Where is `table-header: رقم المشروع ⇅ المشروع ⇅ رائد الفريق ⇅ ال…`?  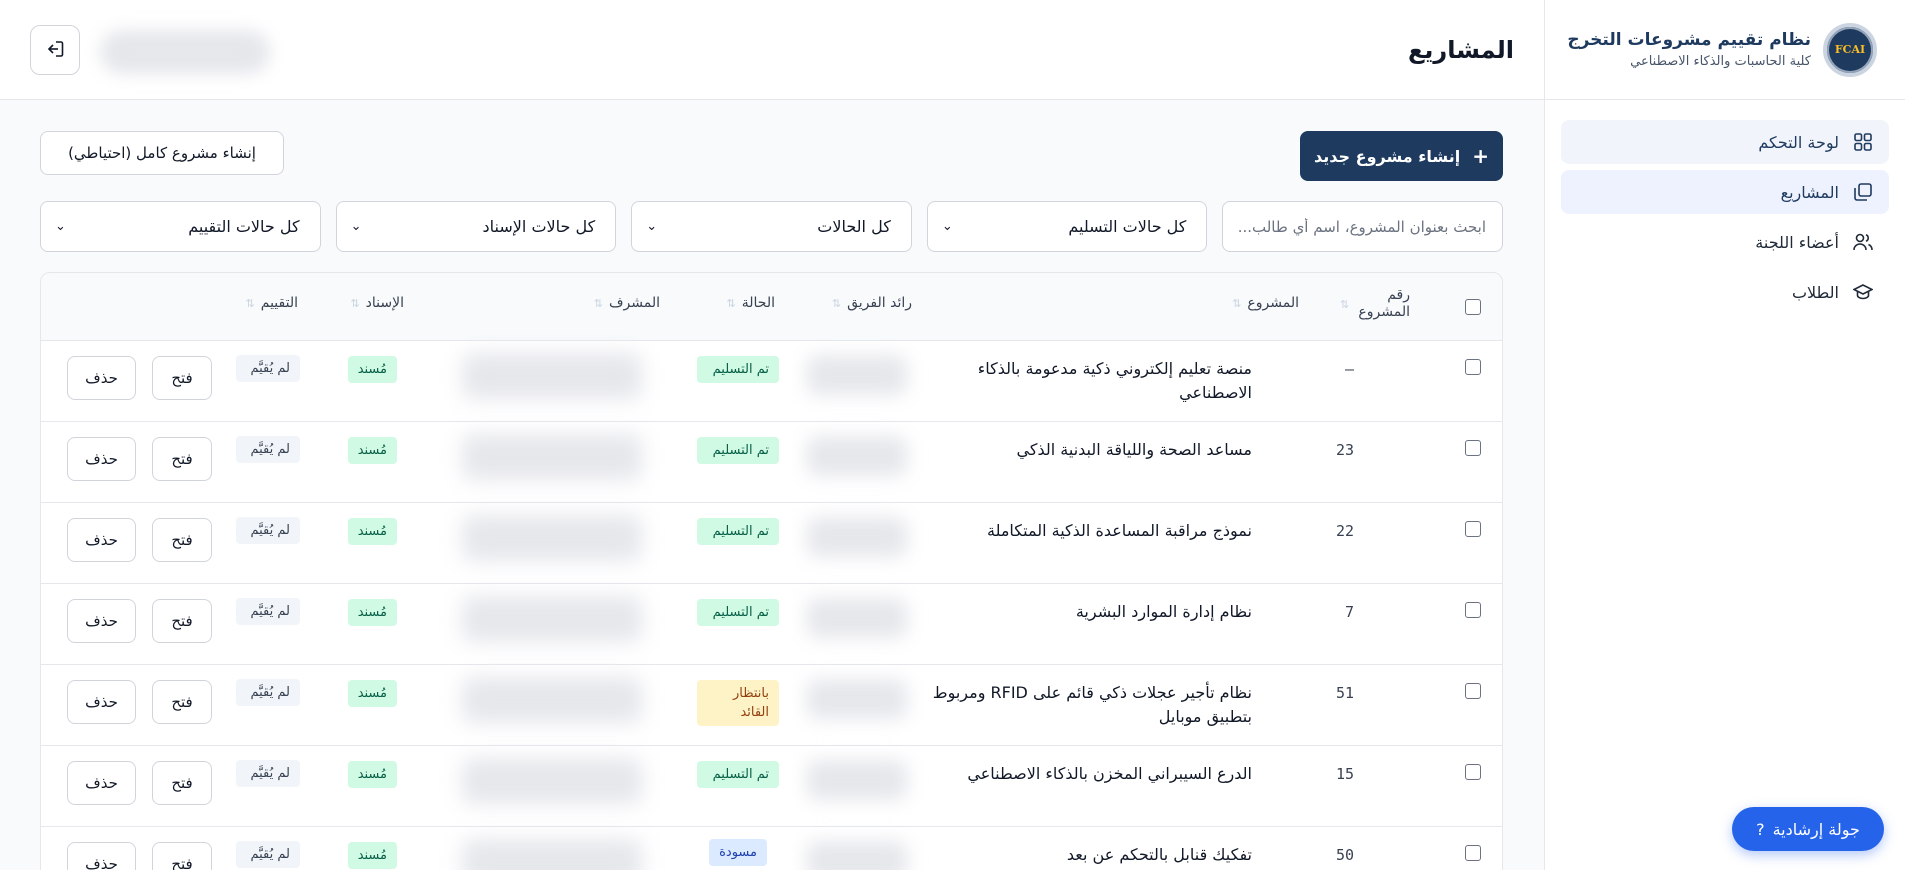 table-header: رقم المشروع ⇅ المشروع ⇅ رائد الفريق ⇅ ال… is located at coordinates (771, 307).